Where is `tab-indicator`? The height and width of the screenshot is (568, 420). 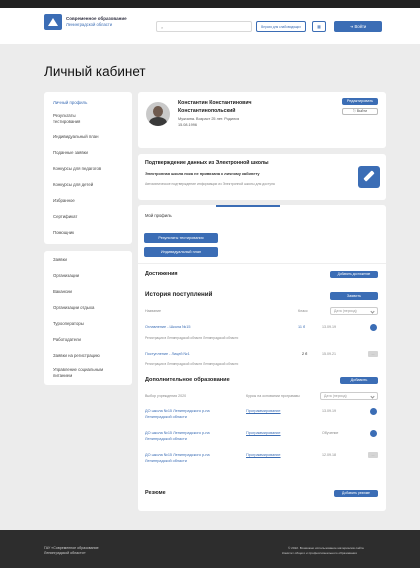
tab-indicator is located at coordinates (248, 206).